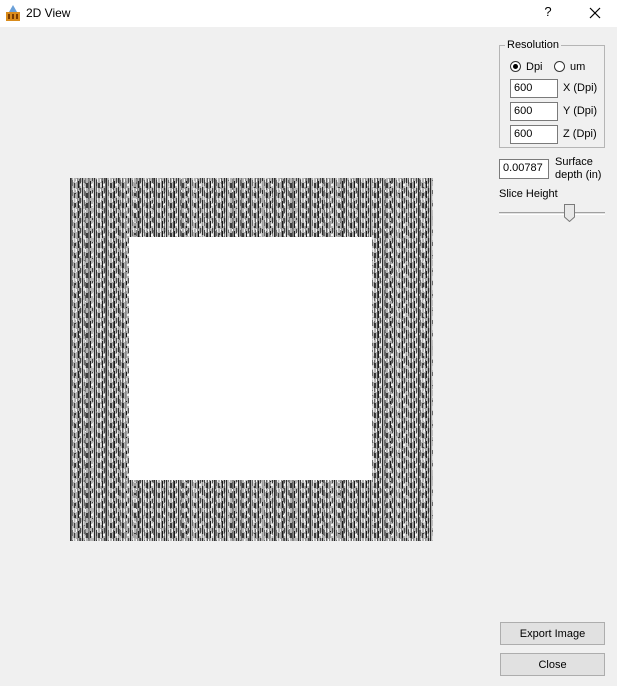 The height and width of the screenshot is (686, 617). Describe the element at coordinates (552, 213) in the screenshot. I see `slice-height-slider-track` at that location.